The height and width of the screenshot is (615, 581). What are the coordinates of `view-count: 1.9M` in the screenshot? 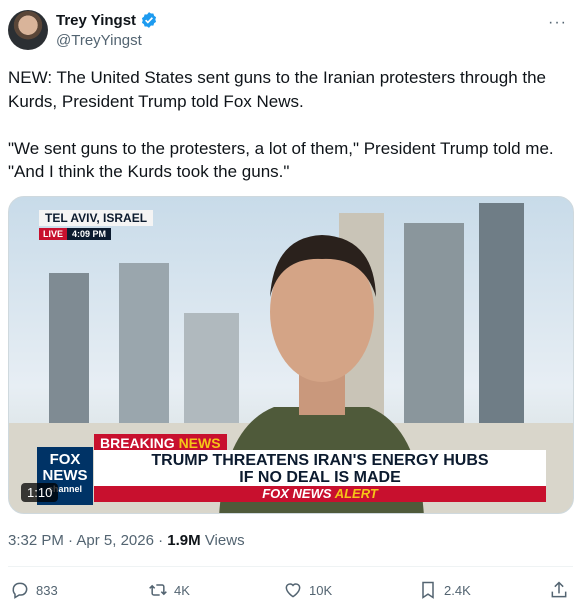 It's located at (184, 540).